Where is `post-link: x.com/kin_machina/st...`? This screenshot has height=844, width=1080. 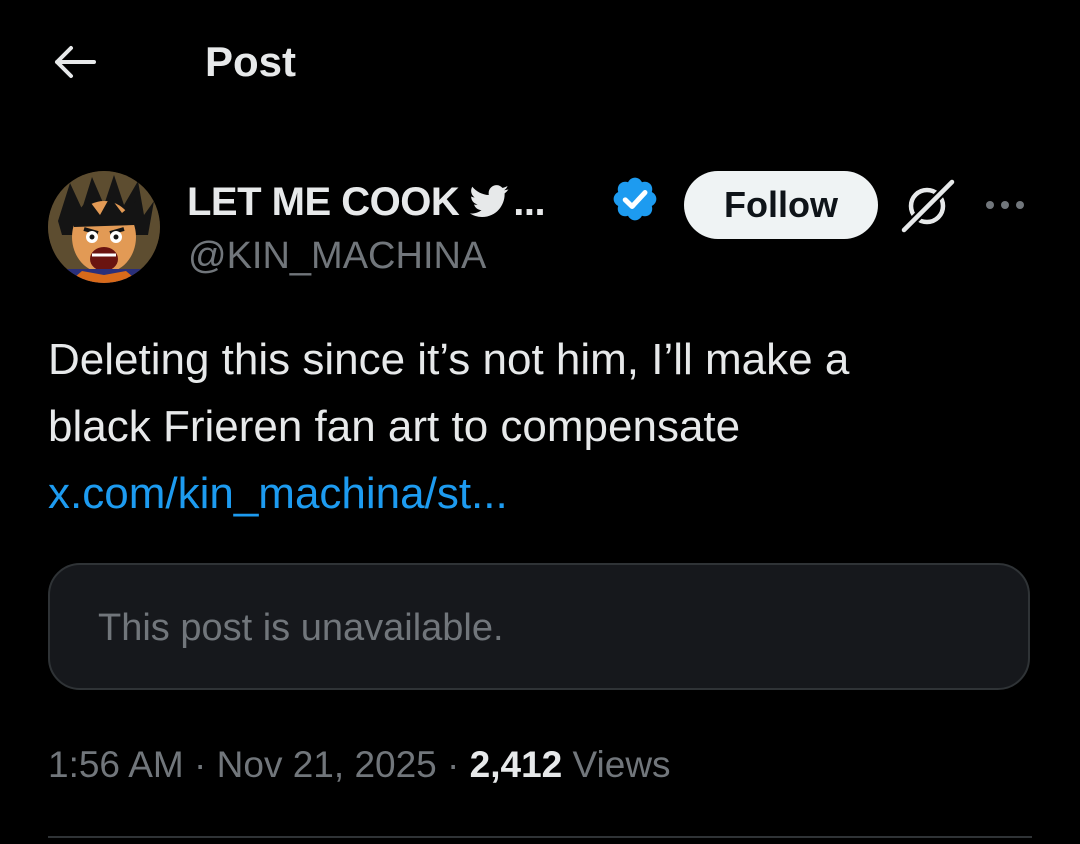 post-link: x.com/kin_machina/st... is located at coordinates (543, 493).